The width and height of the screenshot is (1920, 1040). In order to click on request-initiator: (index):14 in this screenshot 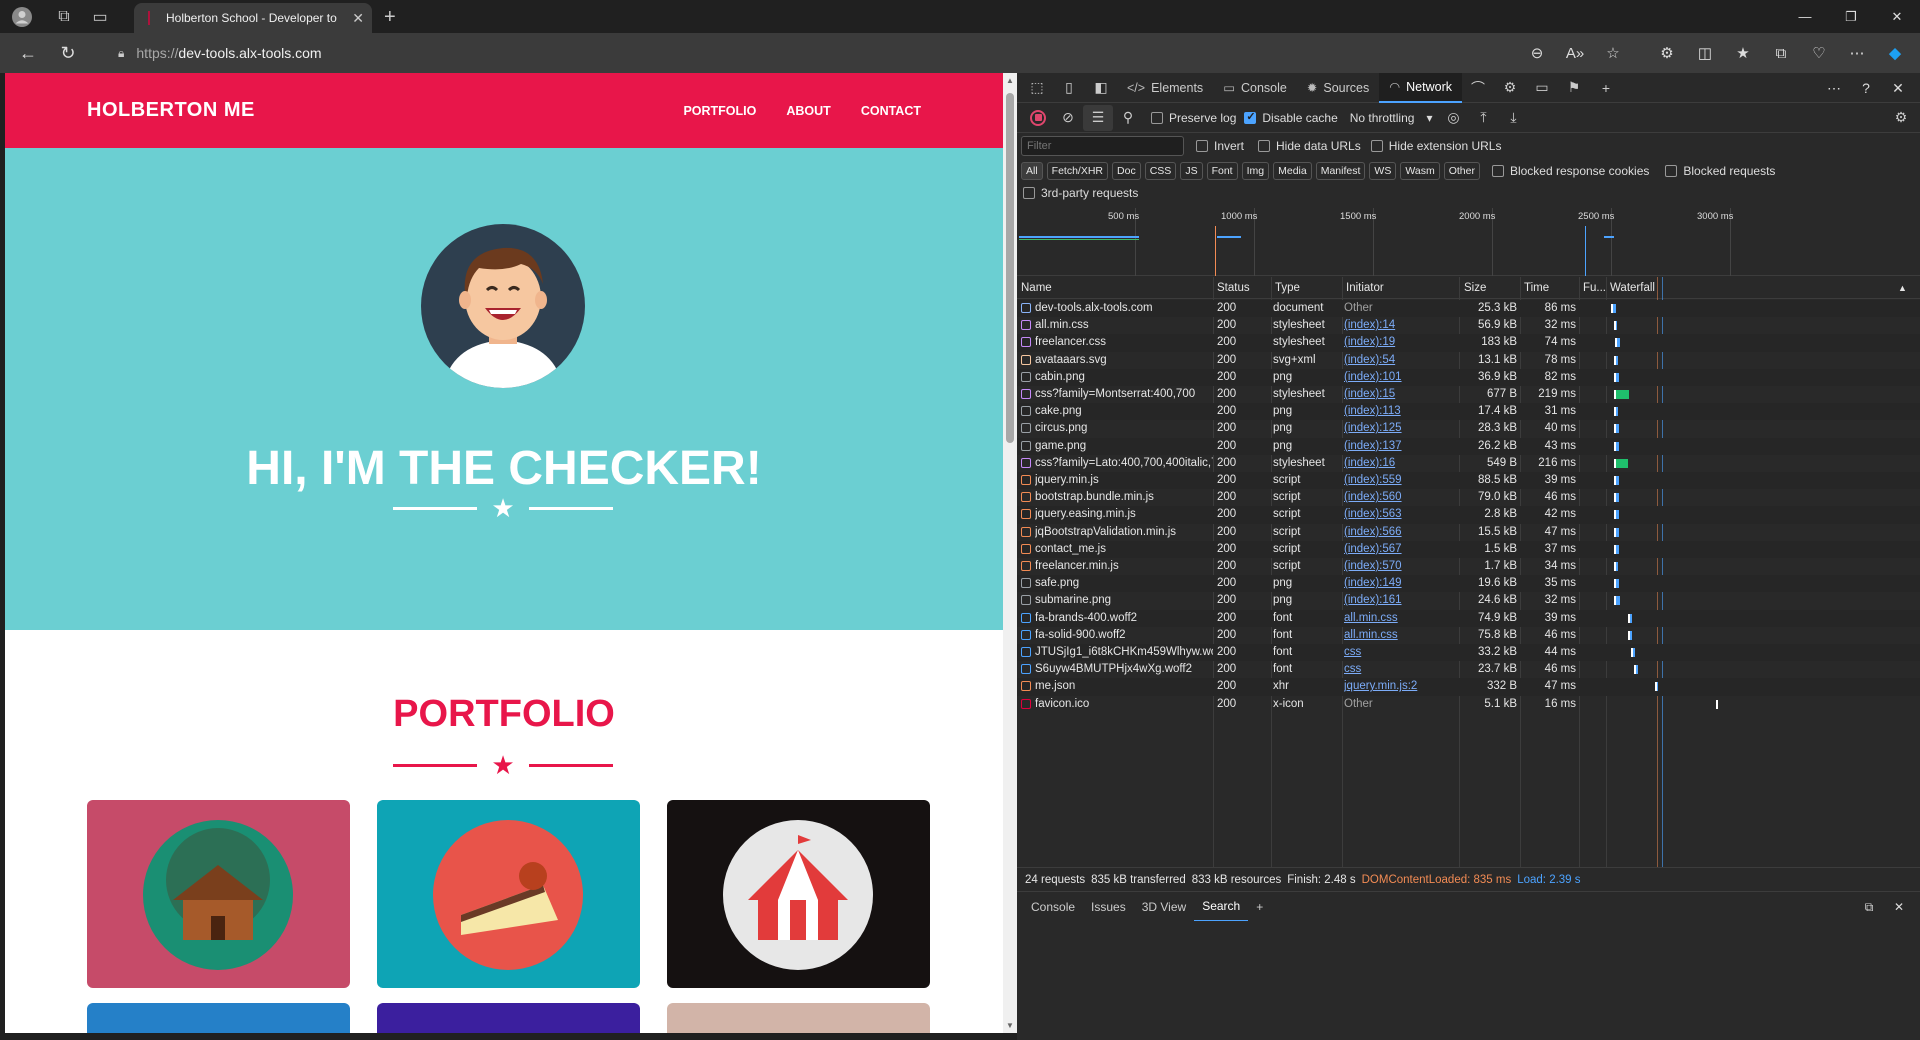, I will do `click(1400, 325)`.